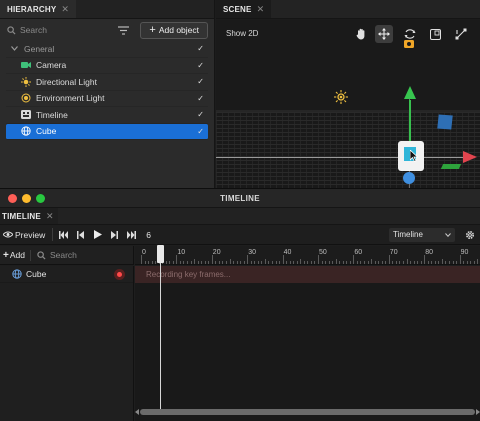 This screenshot has height=421, width=480. What do you see at coordinates (358, 252) in the screenshot?
I see `ruler-tick-label: 60` at bounding box center [358, 252].